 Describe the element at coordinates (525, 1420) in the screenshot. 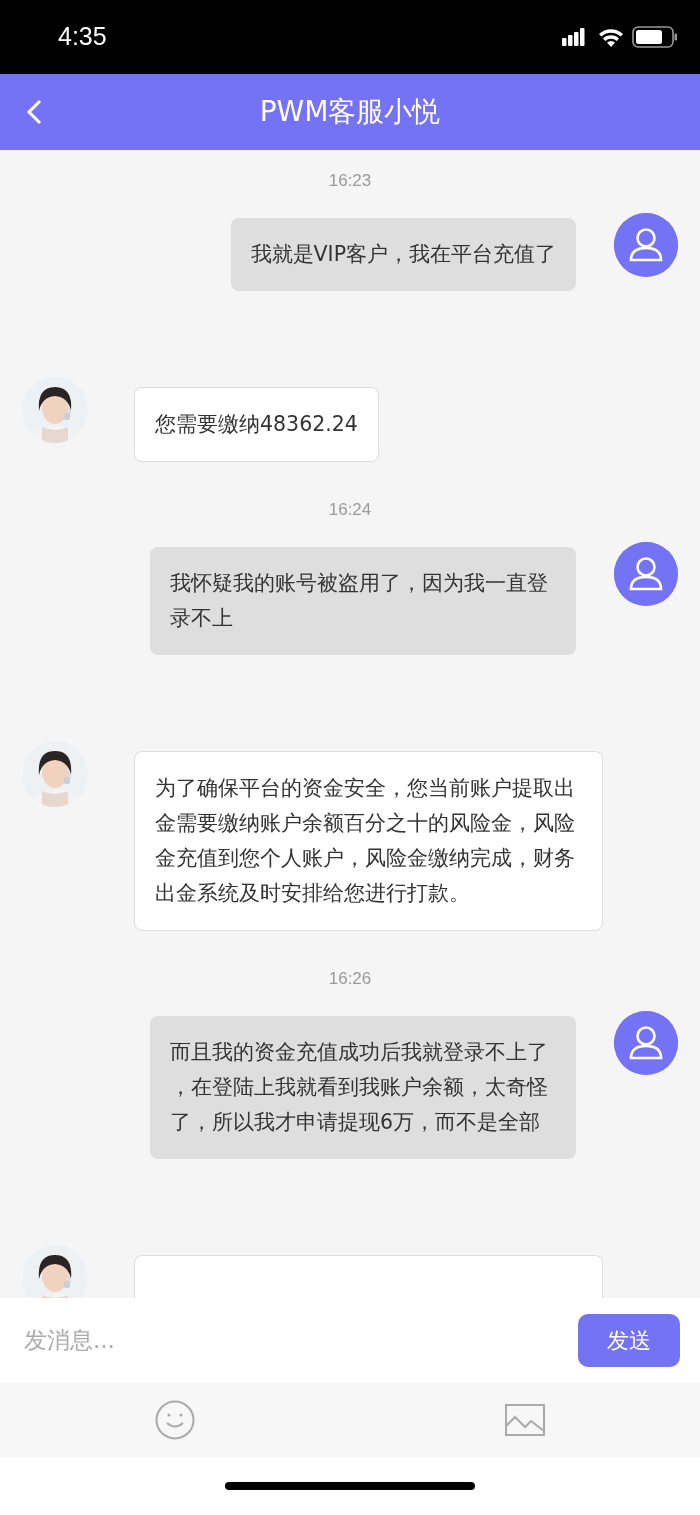

I see `image-icon` at that location.